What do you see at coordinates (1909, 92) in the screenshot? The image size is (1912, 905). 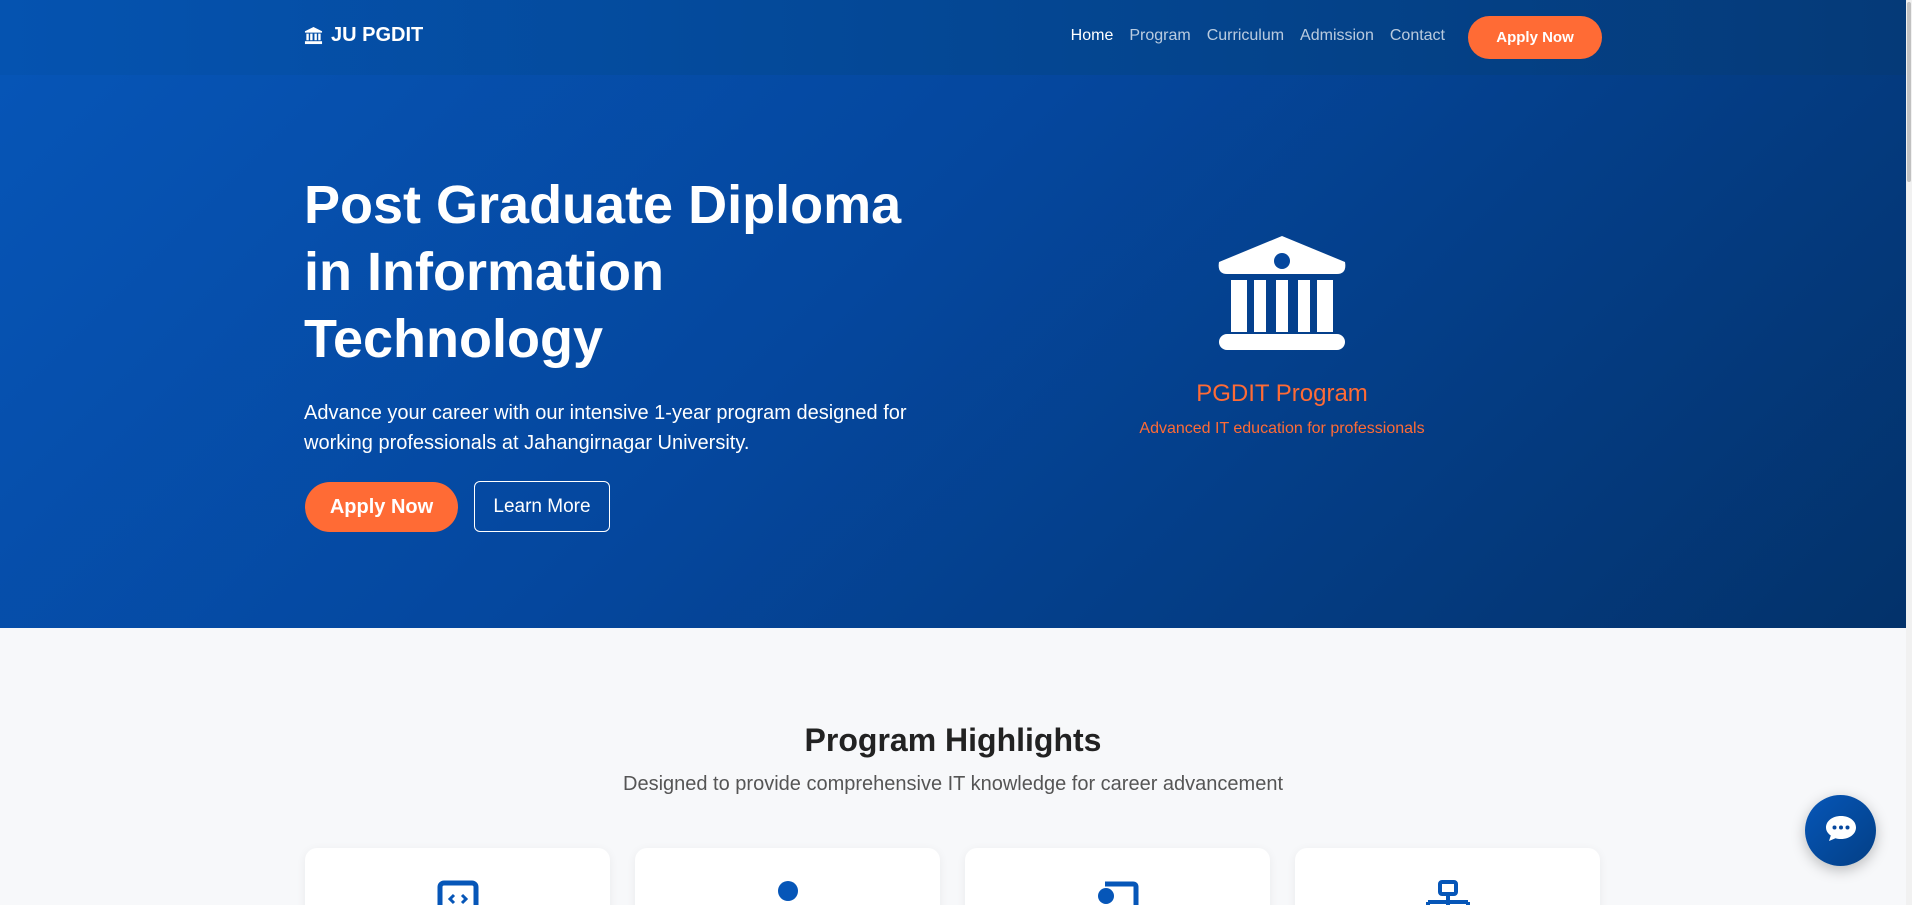 I see `scrollbar-thumb` at bounding box center [1909, 92].